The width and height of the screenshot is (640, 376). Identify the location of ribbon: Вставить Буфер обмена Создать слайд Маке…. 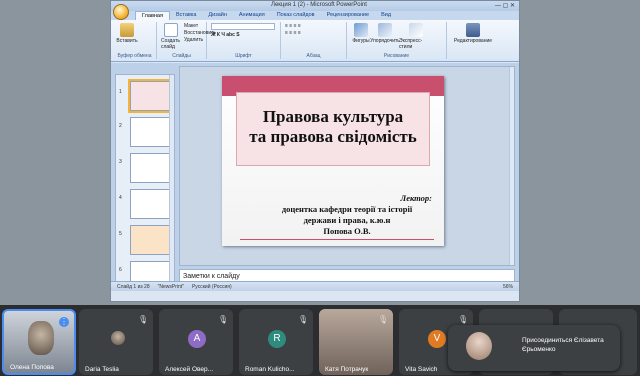
(315, 41).